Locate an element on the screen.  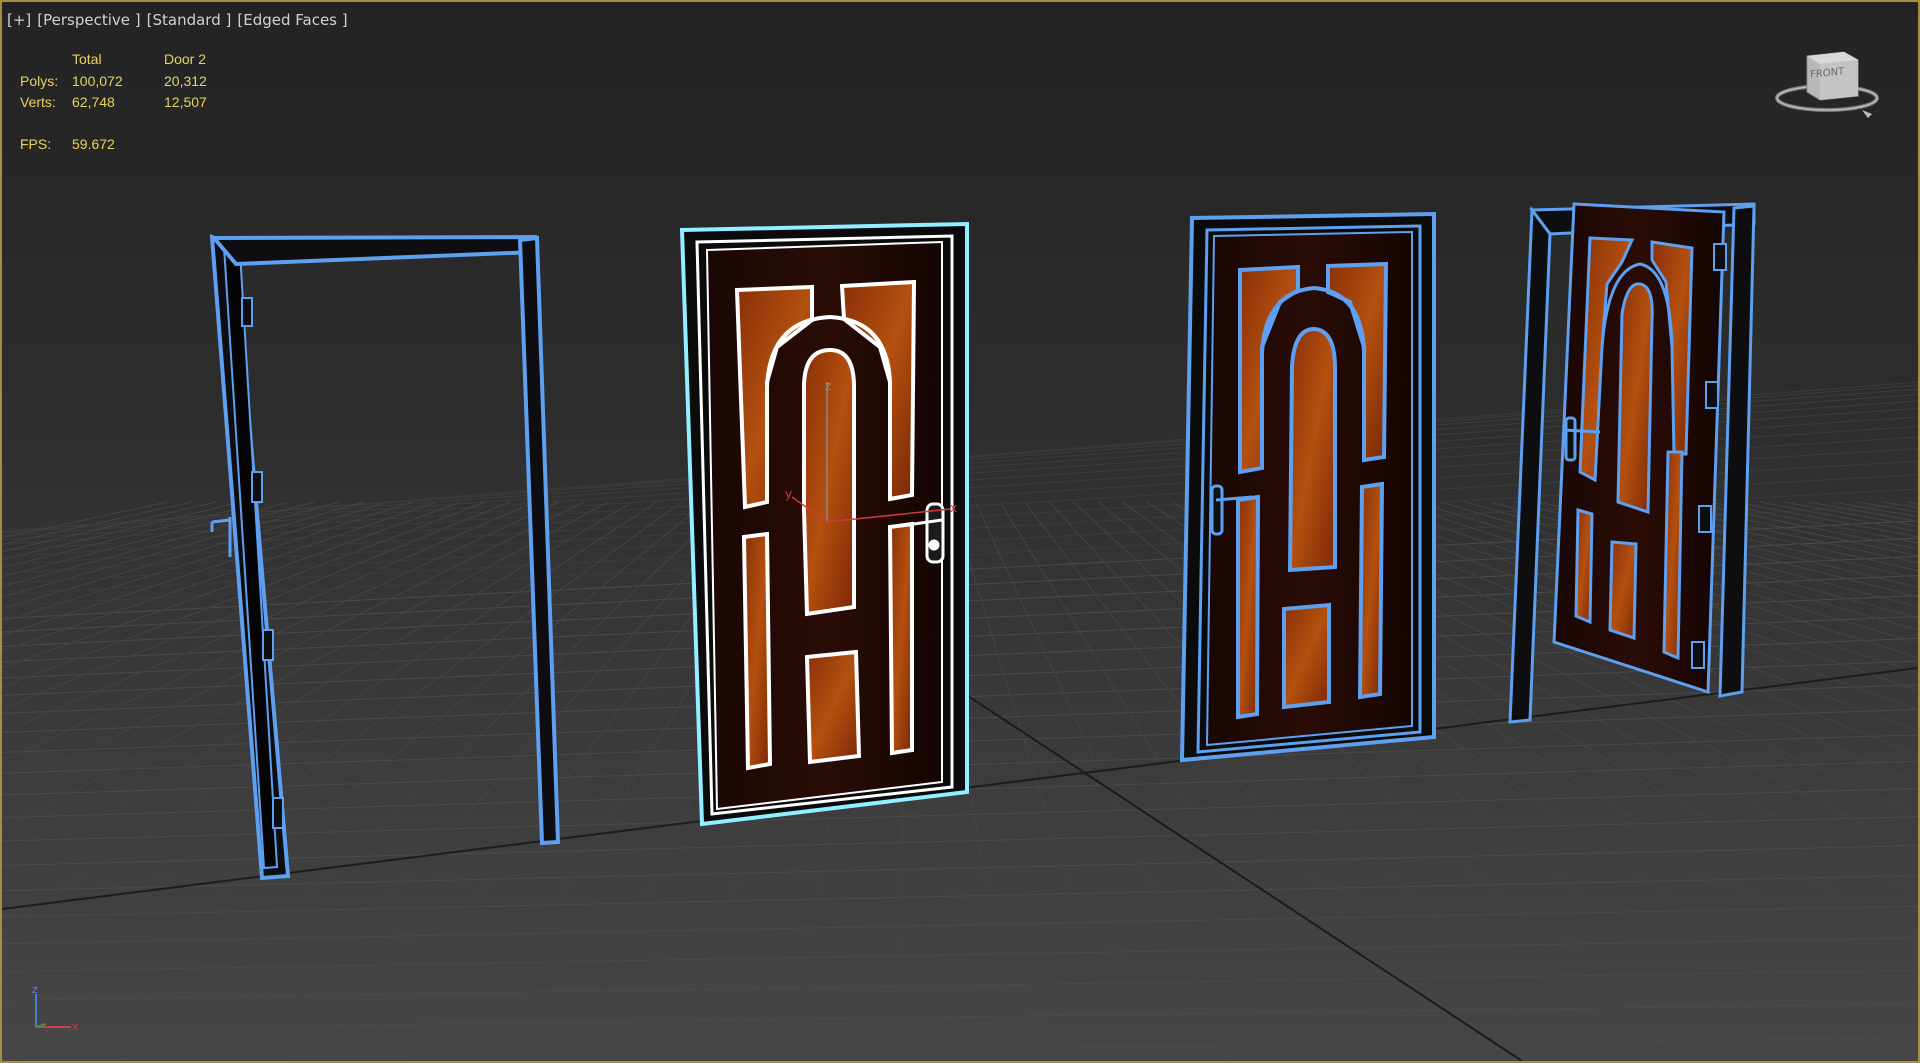
stats-verts-selected: 12,507 is located at coordinates (185, 102).